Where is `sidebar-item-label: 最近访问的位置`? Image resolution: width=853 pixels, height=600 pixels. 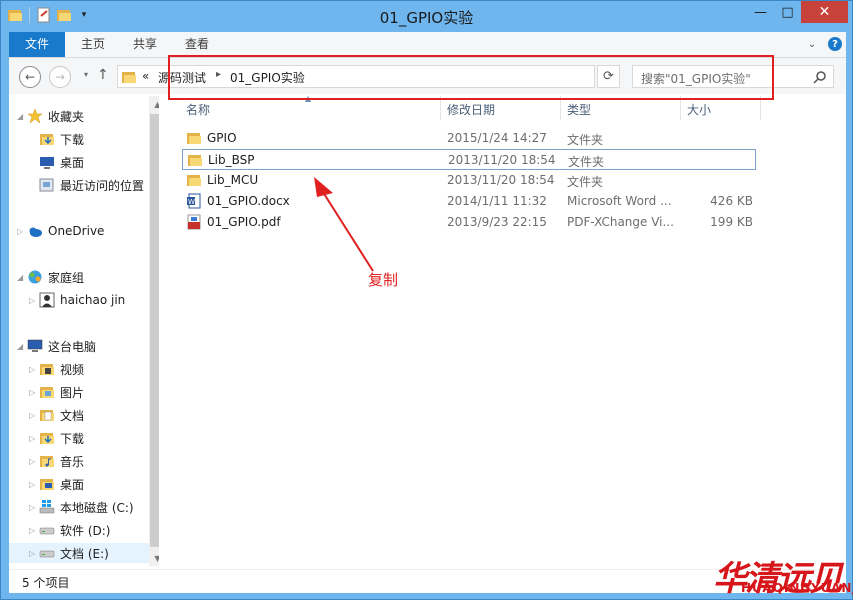 sidebar-item-label: 最近访问的位置 is located at coordinates (102, 185).